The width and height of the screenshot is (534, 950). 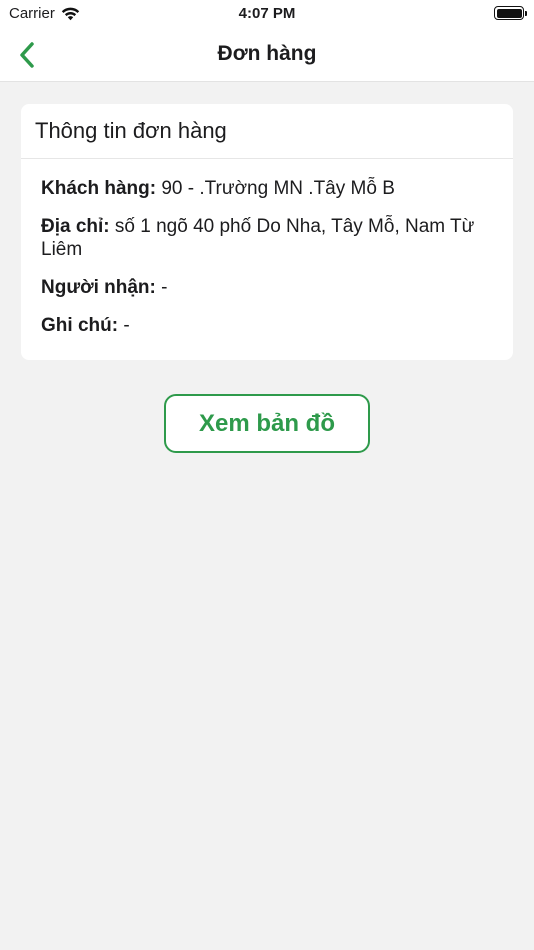 What do you see at coordinates (275, 188) in the screenshot?
I see `customer-value: 90 - .Trường MN .Tây Mỗ B` at bounding box center [275, 188].